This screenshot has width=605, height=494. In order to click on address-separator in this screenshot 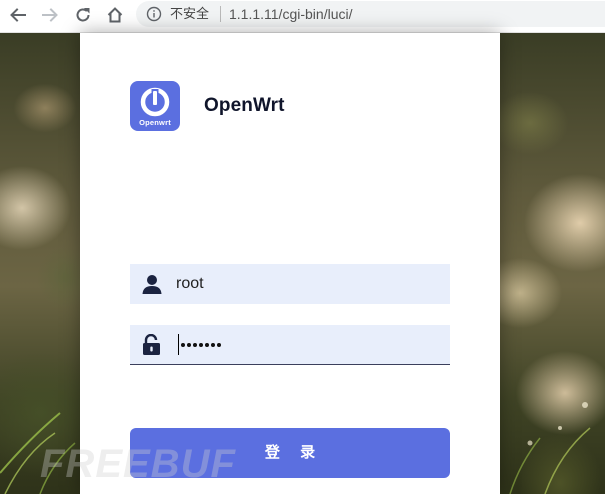, I will do `click(220, 14)`.